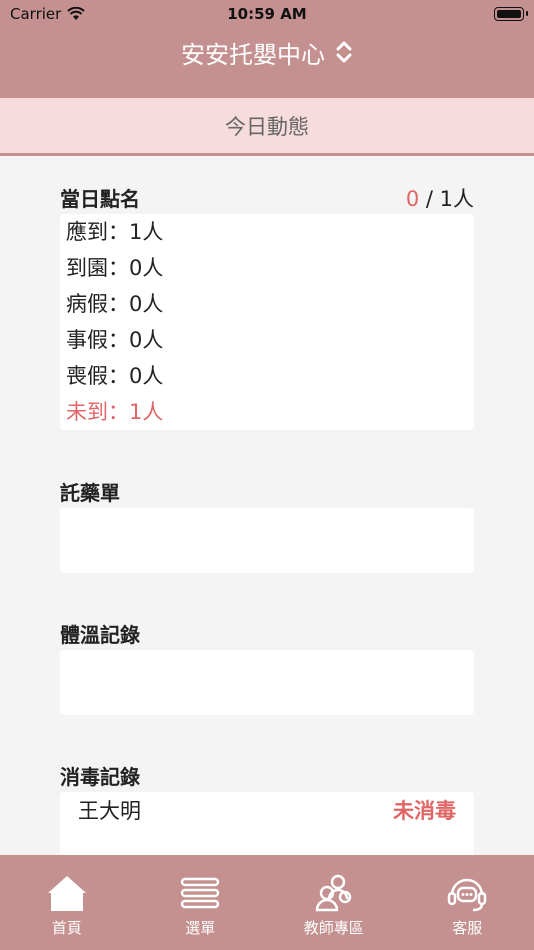  I want to click on medicine-card, so click(267, 540).